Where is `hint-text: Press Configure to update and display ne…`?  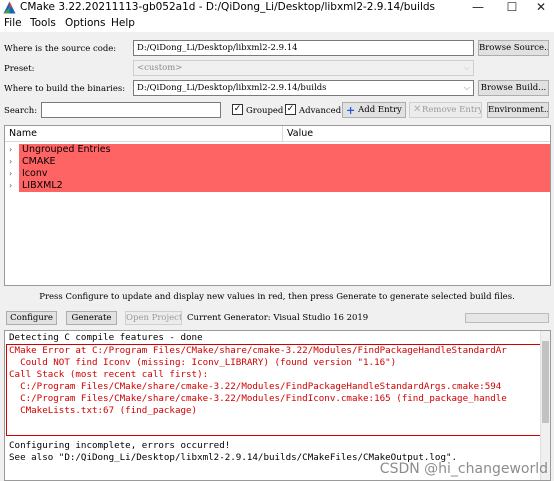 hint-text: Press Configure to update and display ne… is located at coordinates (277, 297).